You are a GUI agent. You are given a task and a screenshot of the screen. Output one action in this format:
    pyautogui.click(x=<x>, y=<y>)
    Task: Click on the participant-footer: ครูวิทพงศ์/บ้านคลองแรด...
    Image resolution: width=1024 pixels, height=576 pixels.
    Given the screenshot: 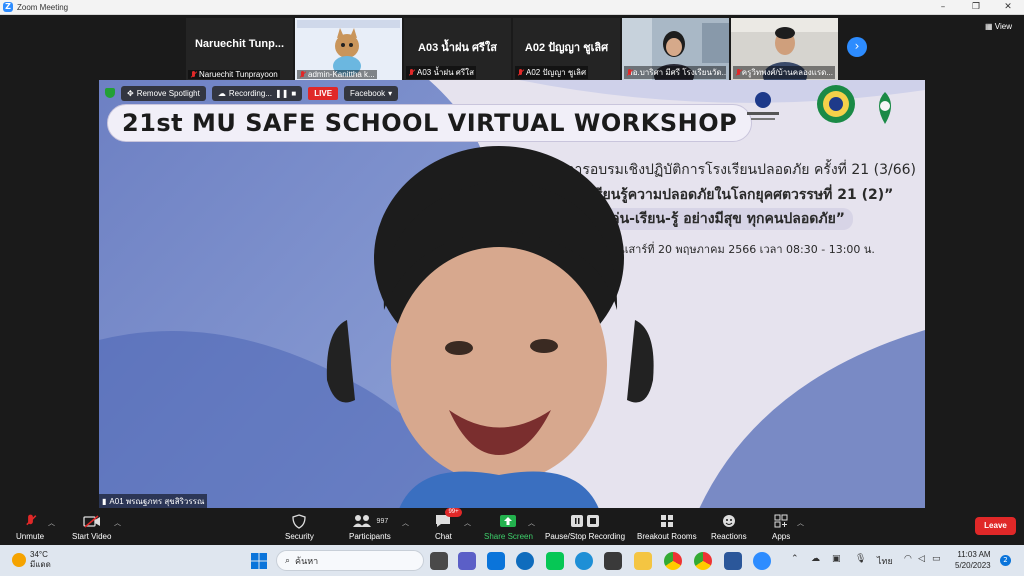 What is the action you would take?
    pyautogui.click(x=784, y=72)
    